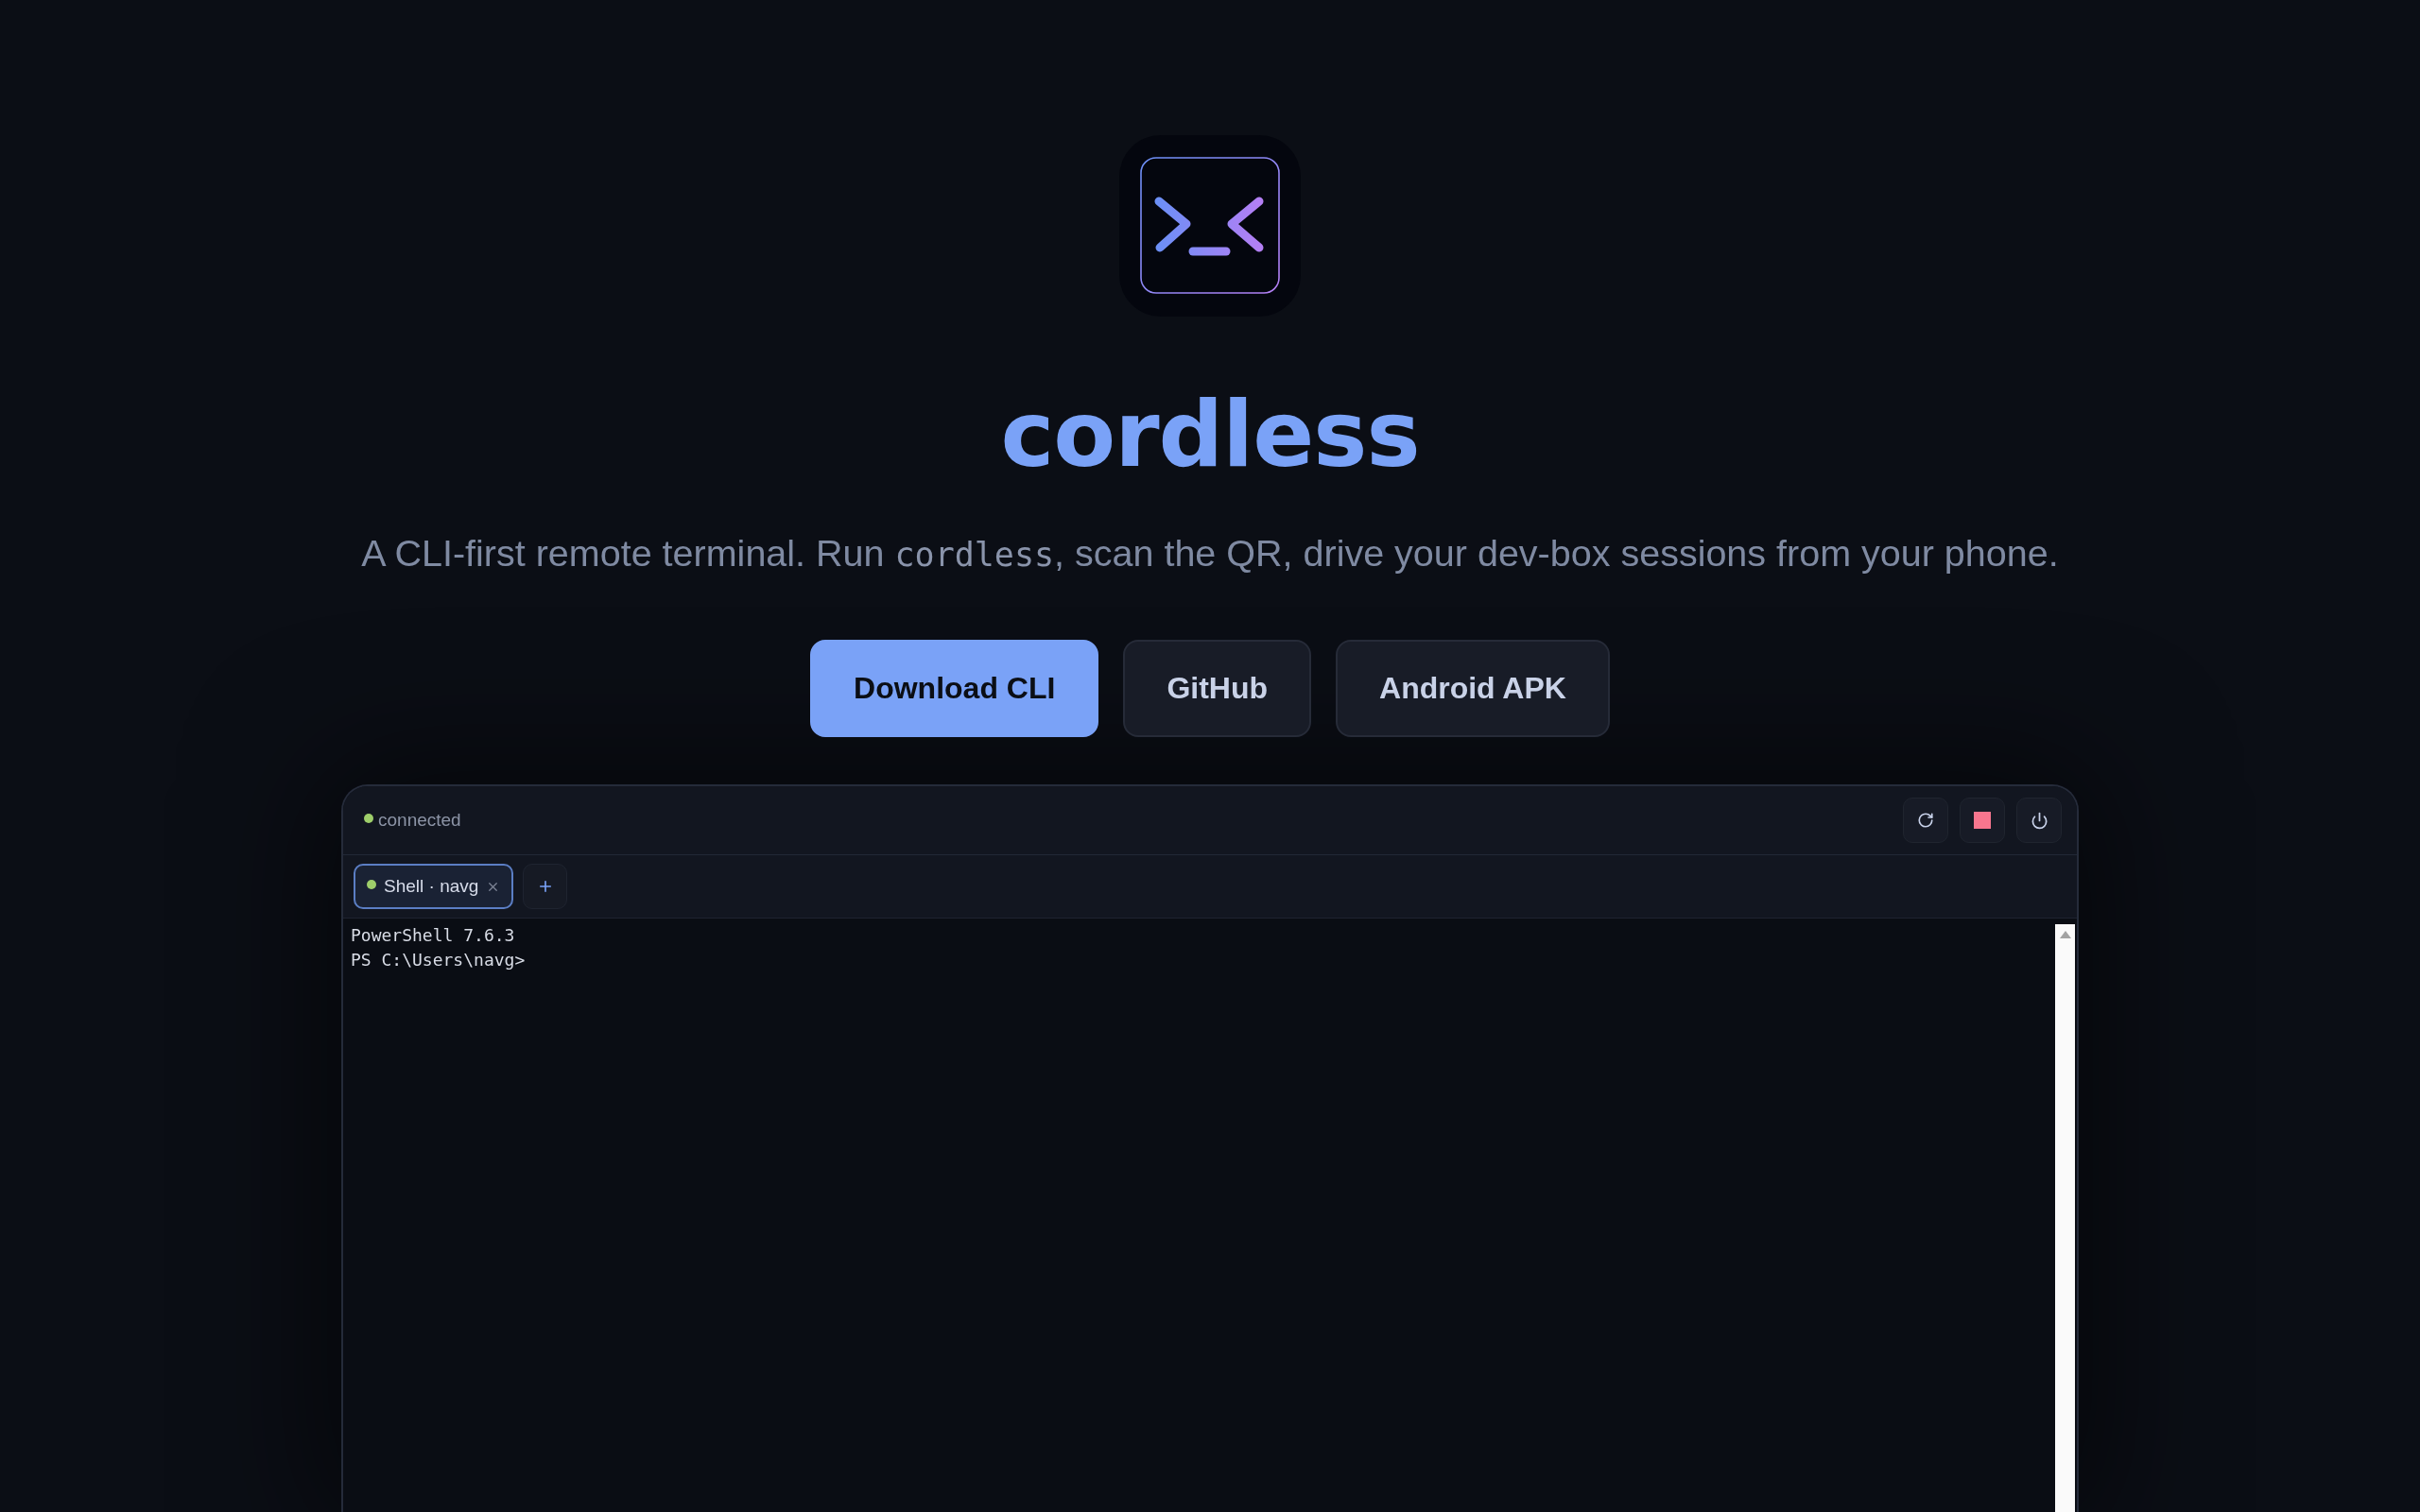 The width and height of the screenshot is (2420, 1512). I want to click on tagline: A CLI-first remote terminal. Run cordless, scan the QR, drive your dev-box sessions from your phone., so click(1210, 553).